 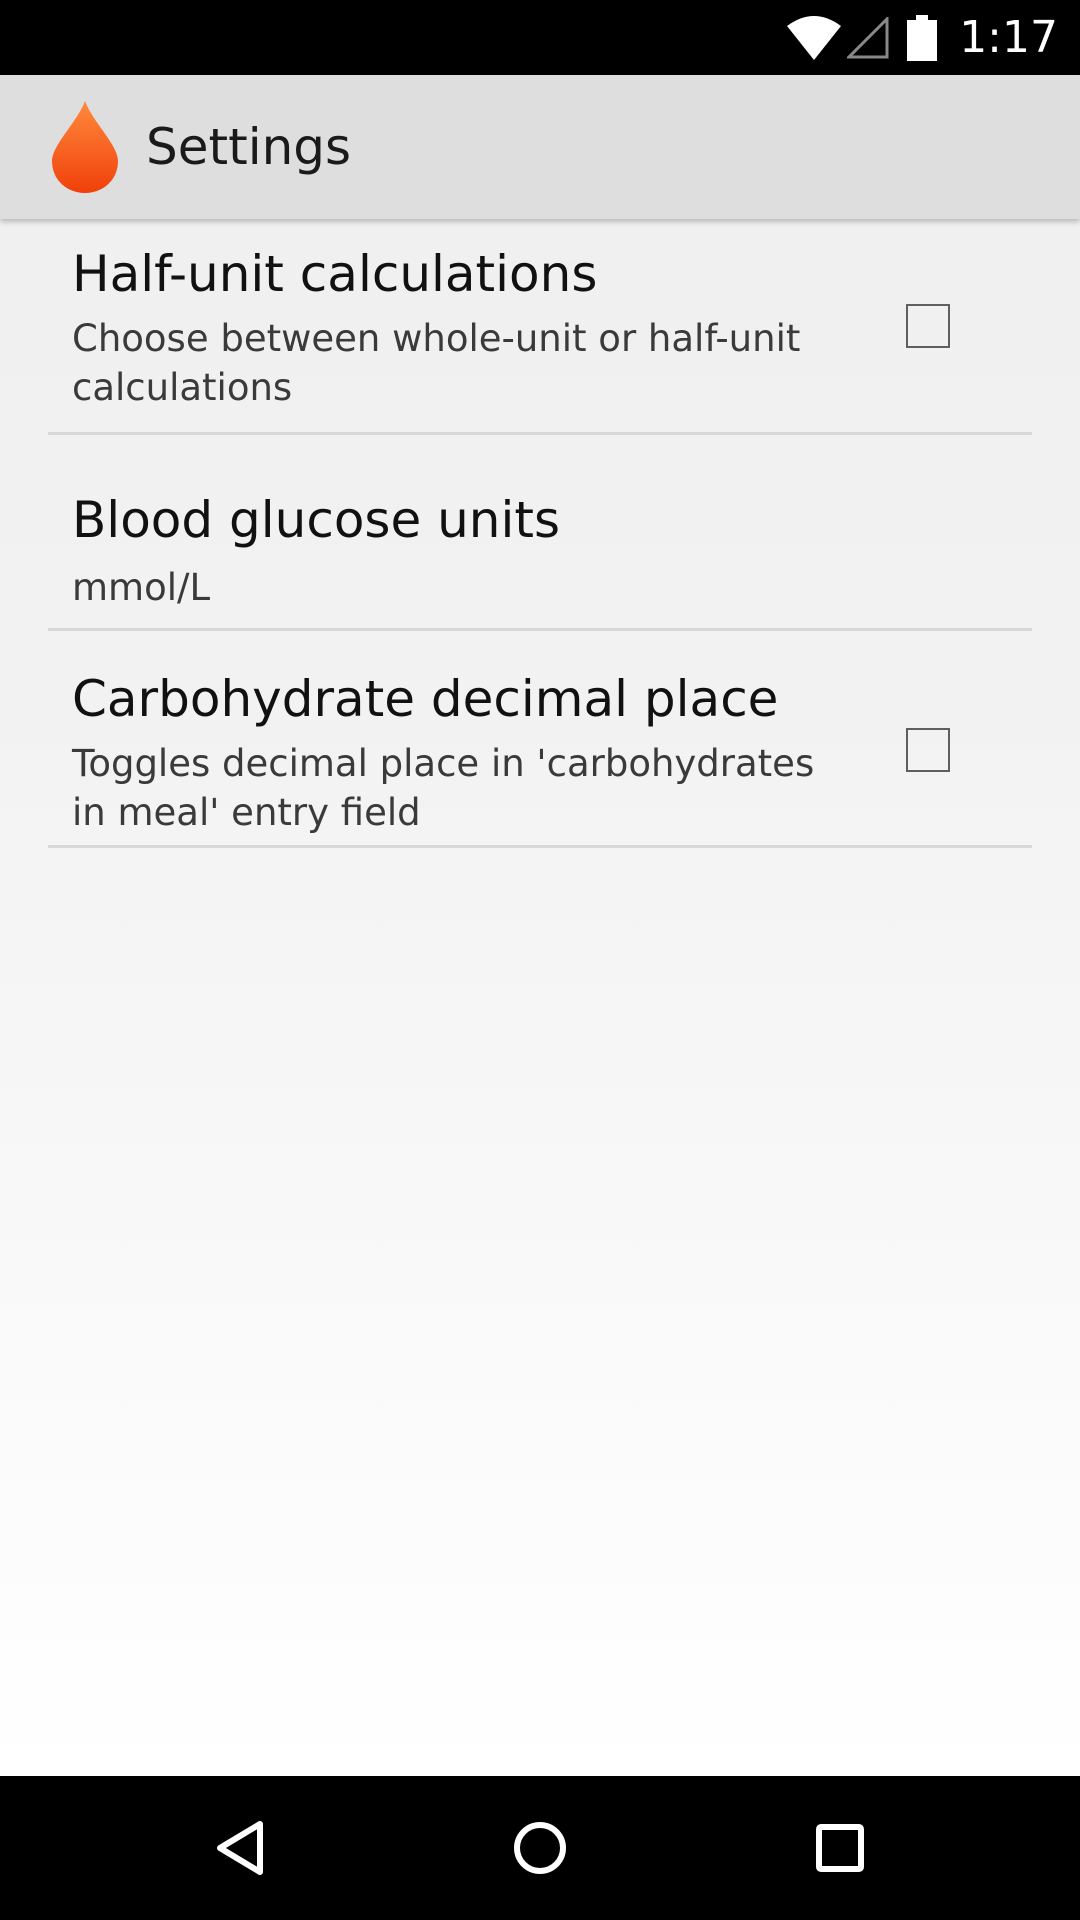 What do you see at coordinates (85, 147) in the screenshot?
I see `blood-drop-icon` at bounding box center [85, 147].